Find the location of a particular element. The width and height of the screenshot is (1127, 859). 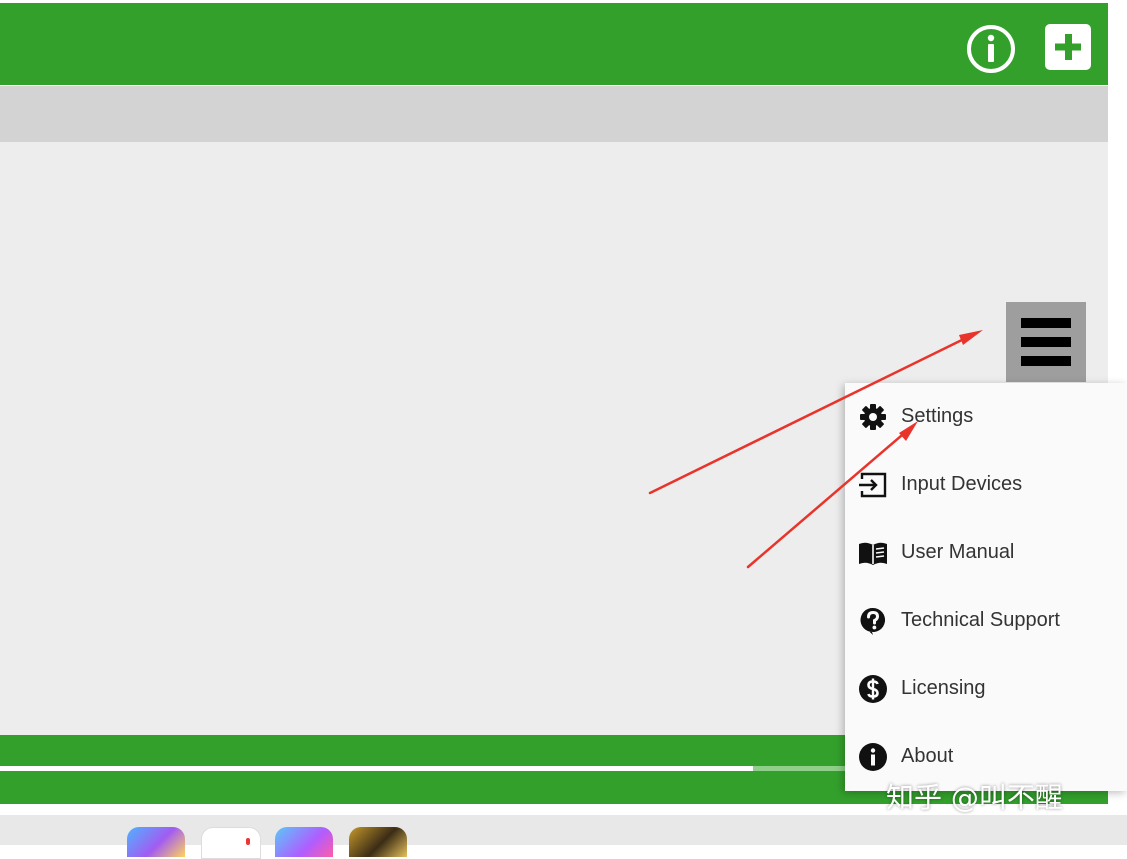

gear-icon is located at coordinates (873, 417).